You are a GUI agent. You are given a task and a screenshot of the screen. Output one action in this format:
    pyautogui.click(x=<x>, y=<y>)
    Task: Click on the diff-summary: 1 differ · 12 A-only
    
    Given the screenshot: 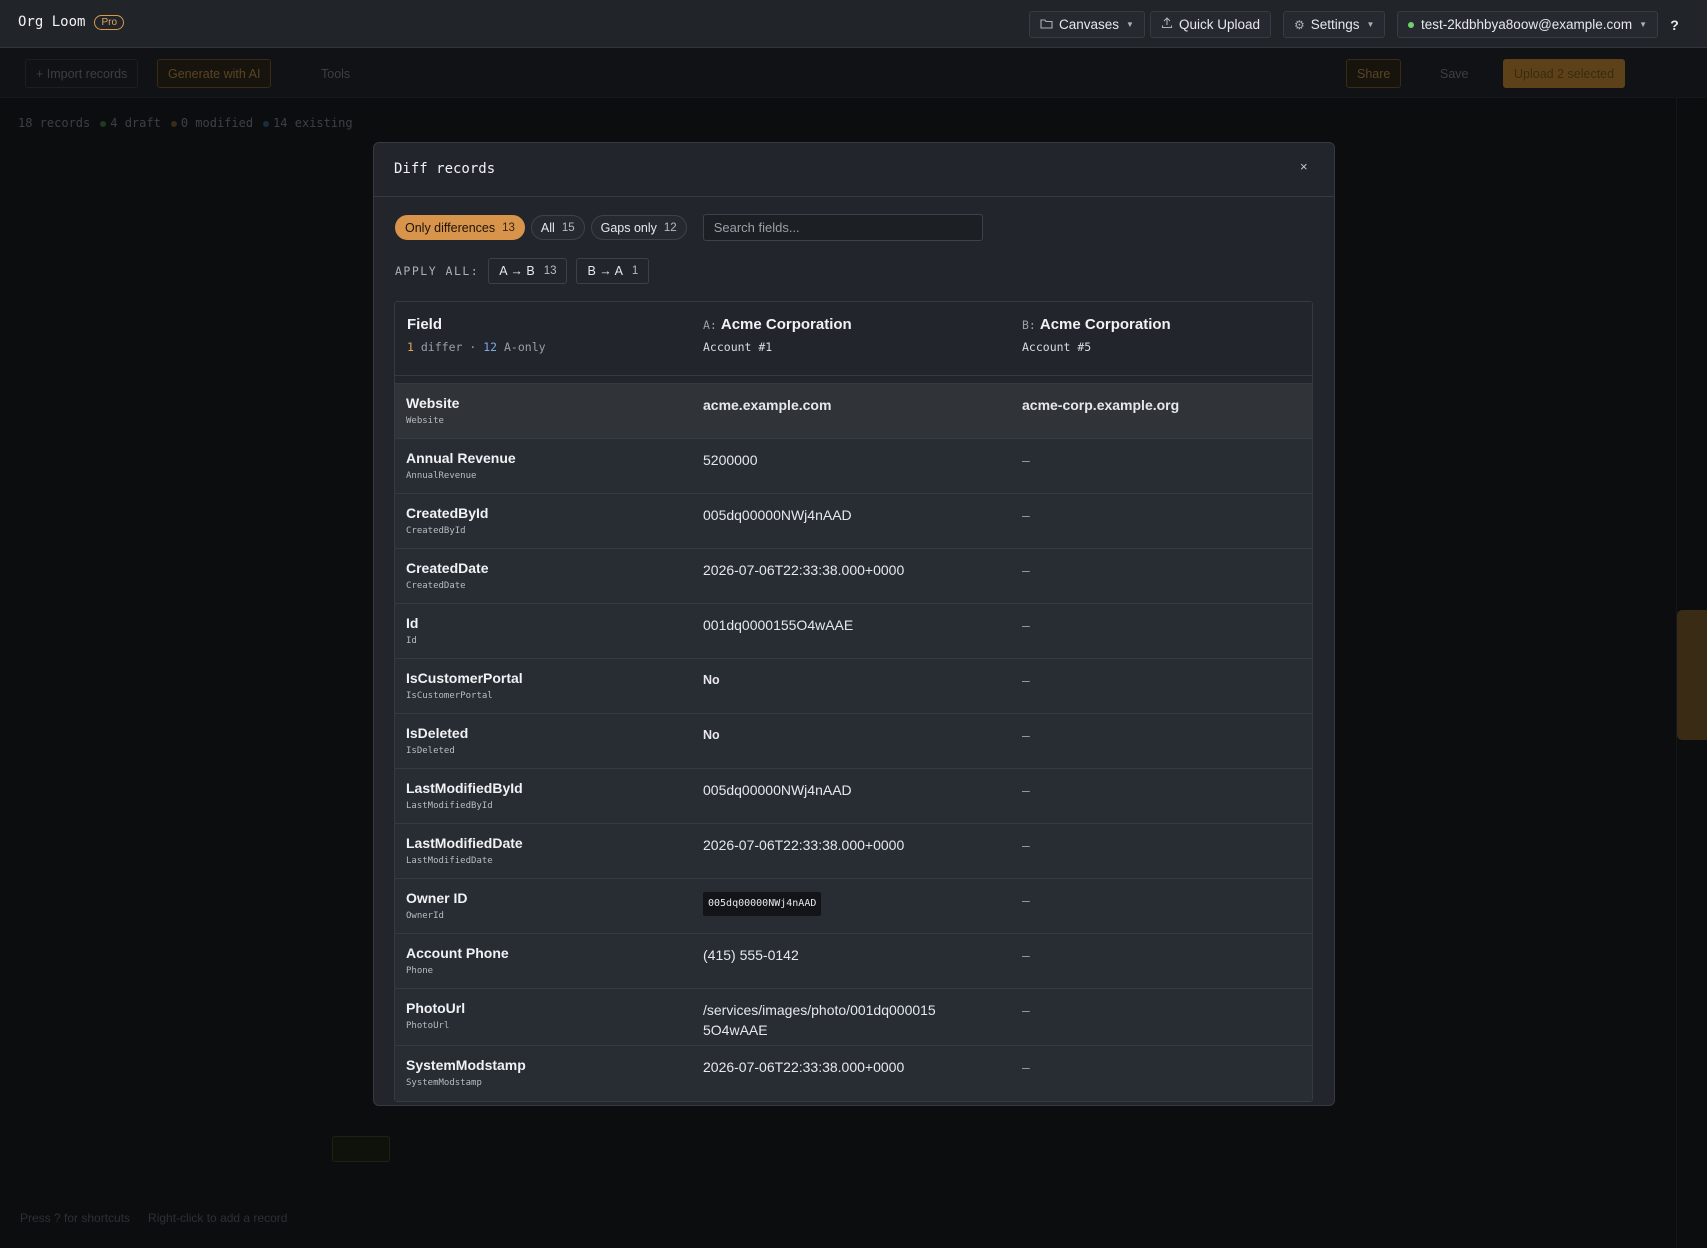 What is the action you would take?
    pyautogui.click(x=476, y=347)
    